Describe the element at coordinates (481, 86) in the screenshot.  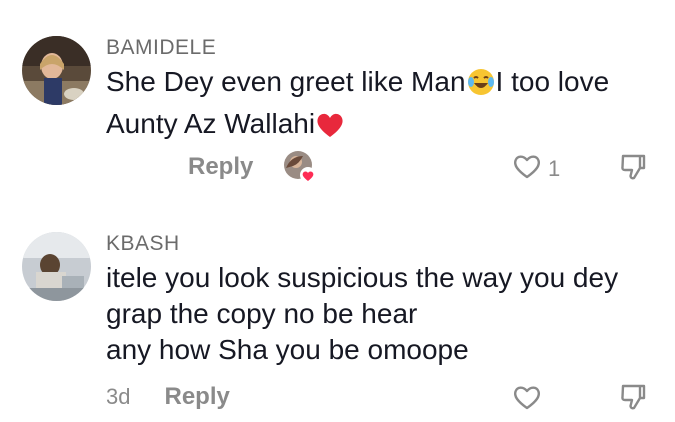
I see `joy-emoji-icon` at that location.